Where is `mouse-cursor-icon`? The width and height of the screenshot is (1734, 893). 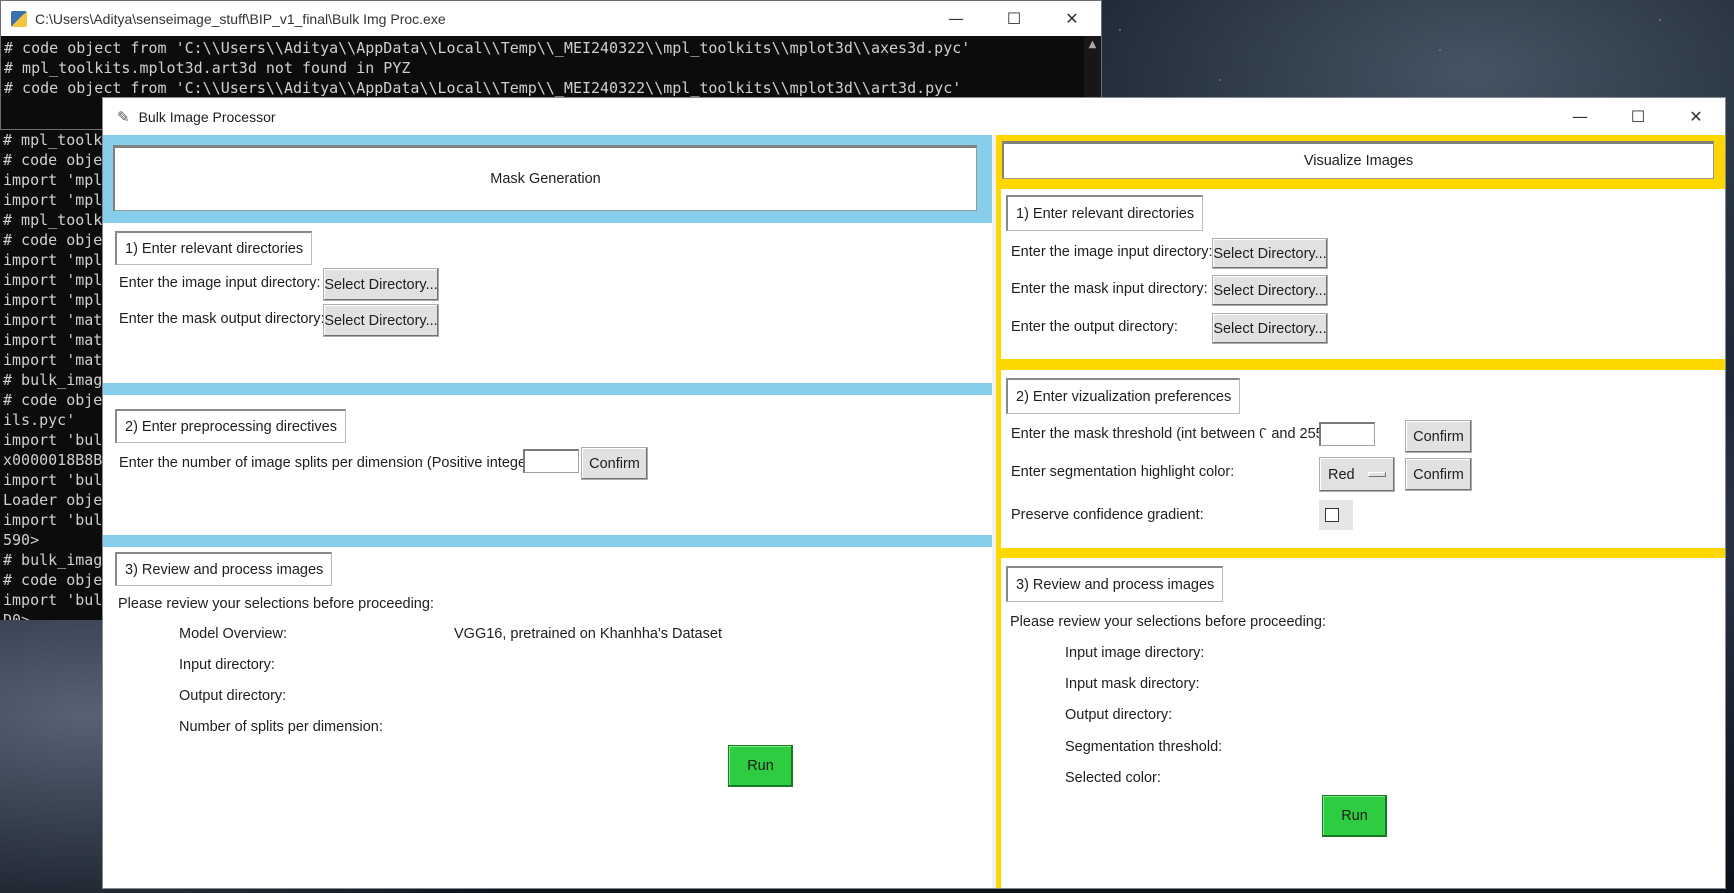 mouse-cursor-icon is located at coordinates (1266, 437).